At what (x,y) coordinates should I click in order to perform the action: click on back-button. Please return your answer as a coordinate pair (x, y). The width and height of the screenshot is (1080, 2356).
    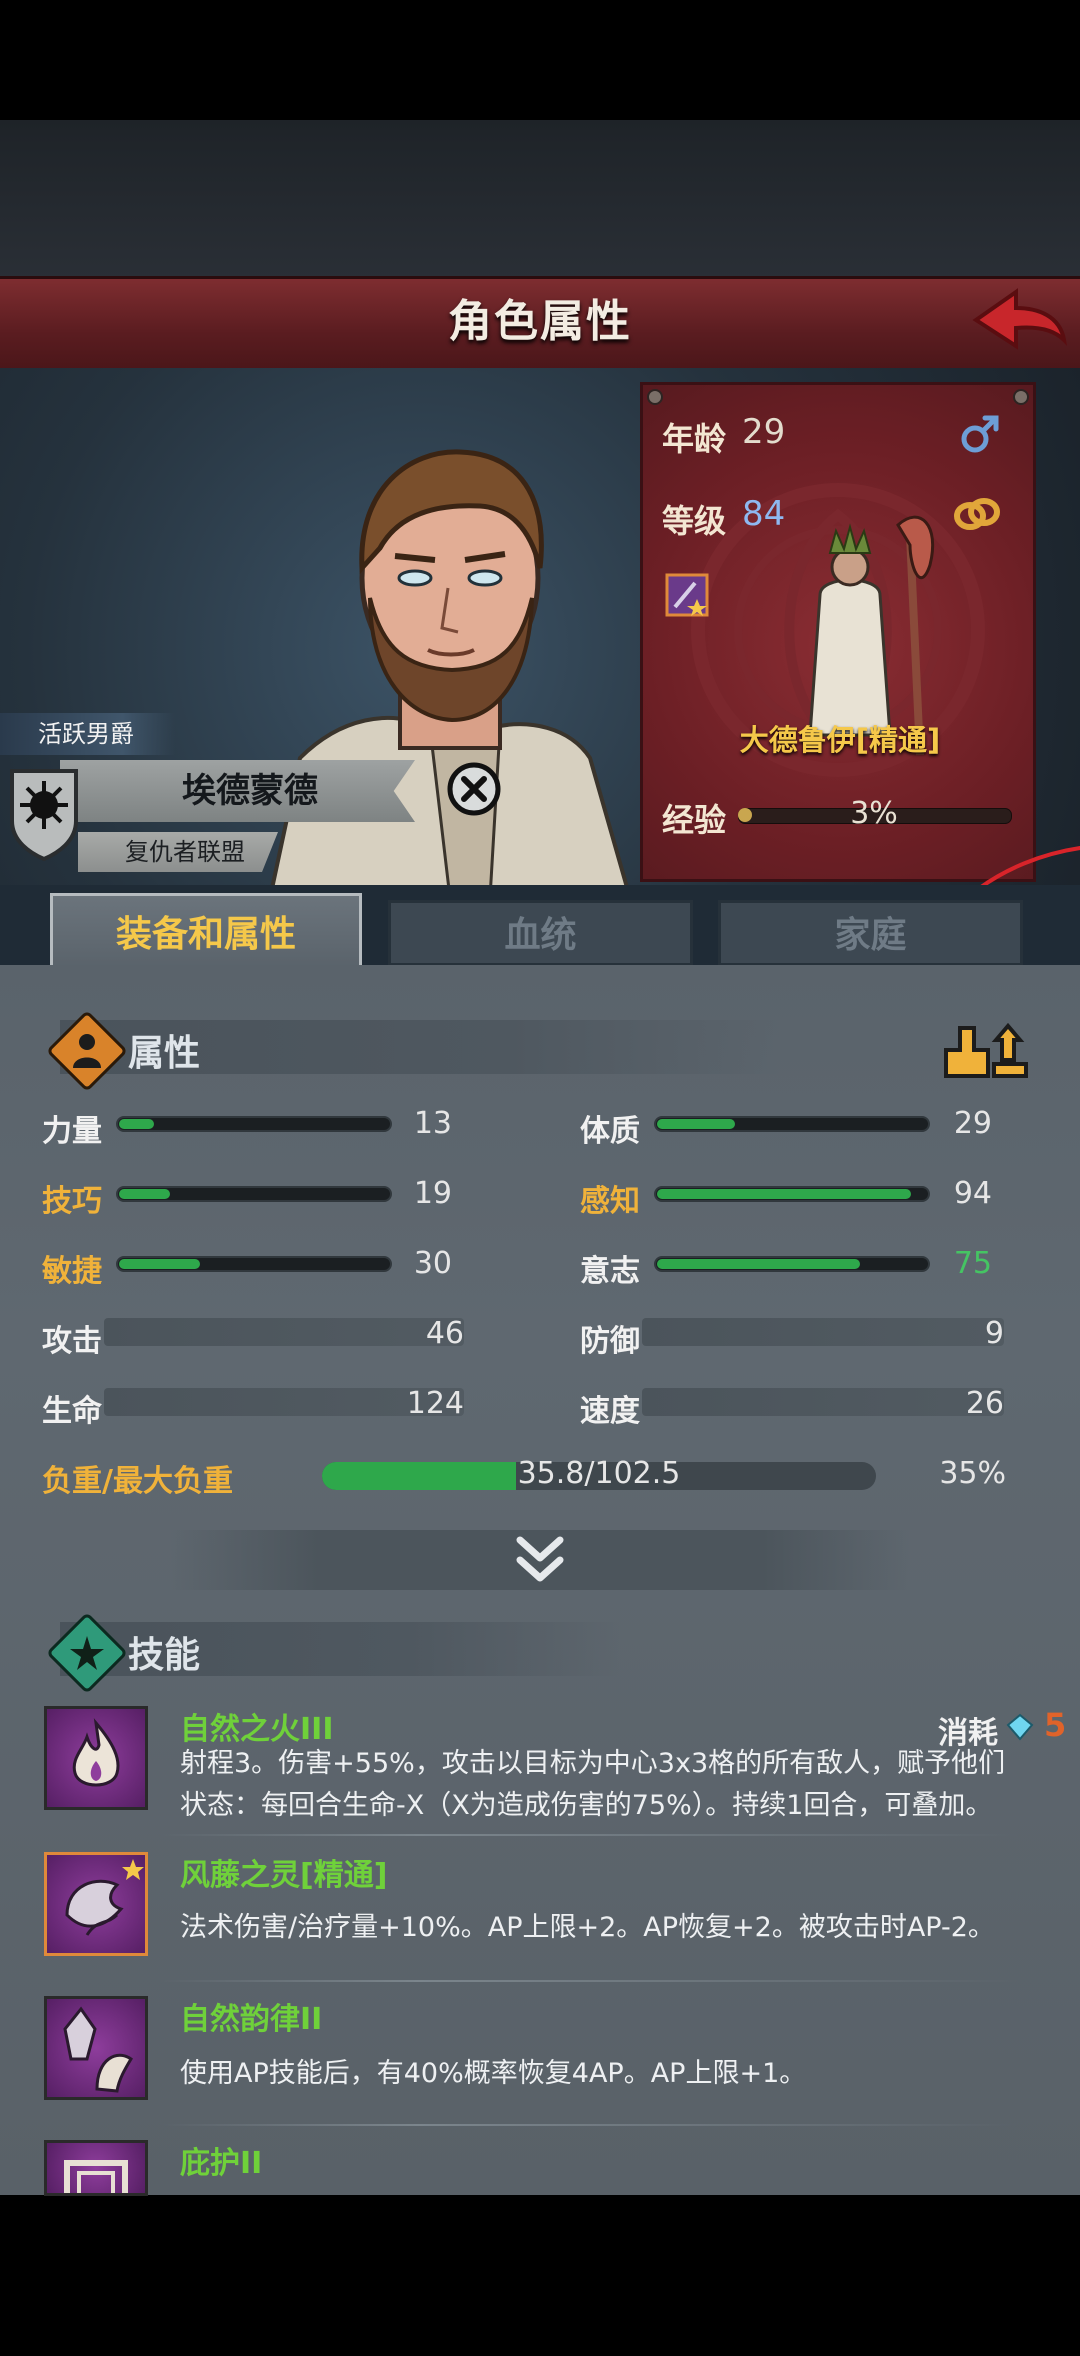
    Looking at the image, I should click on (1018, 322).